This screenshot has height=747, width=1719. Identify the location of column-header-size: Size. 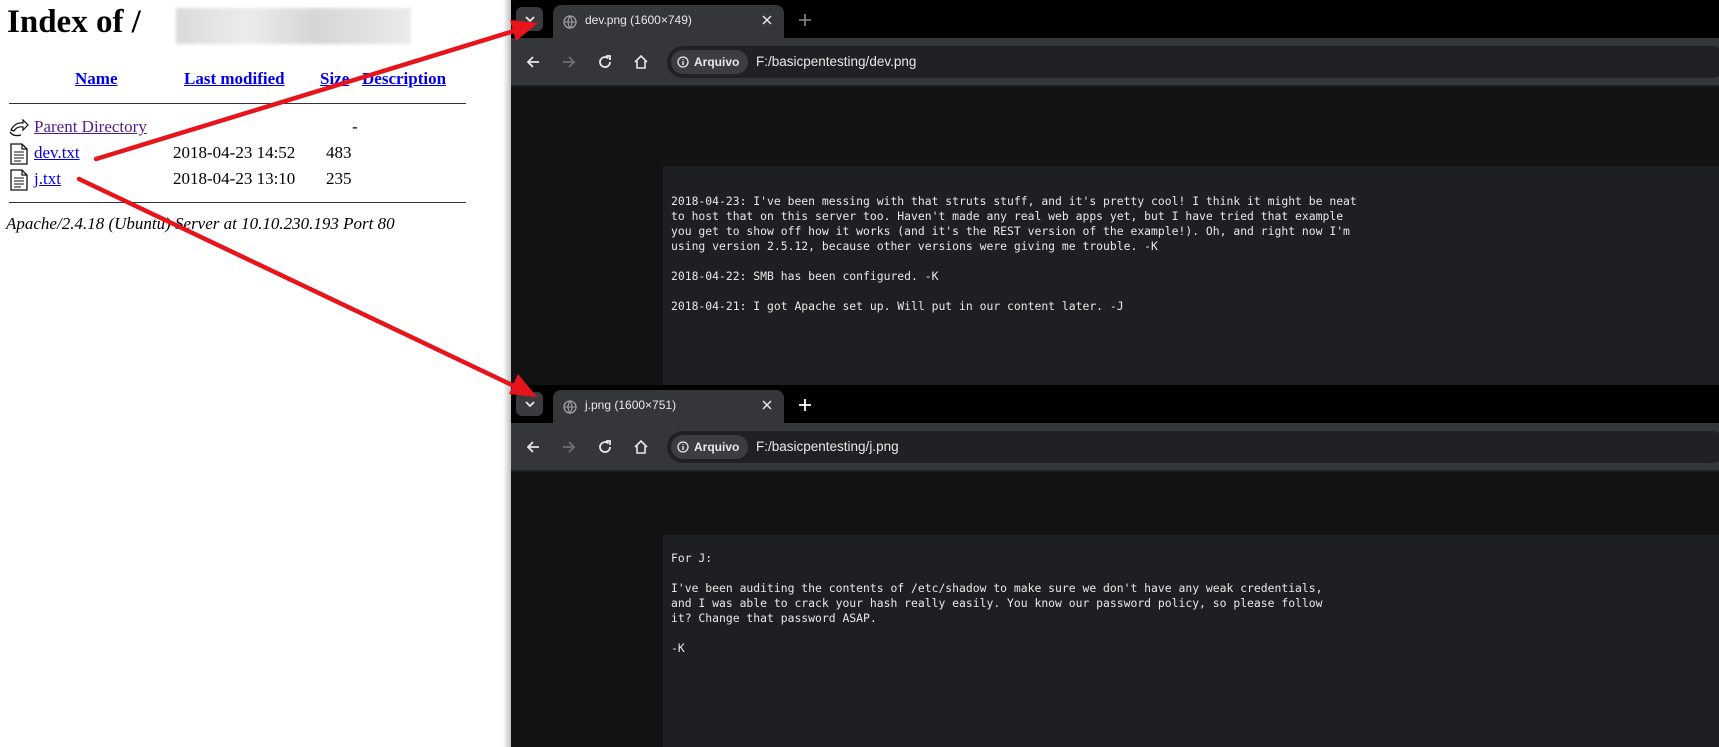
(334, 79).